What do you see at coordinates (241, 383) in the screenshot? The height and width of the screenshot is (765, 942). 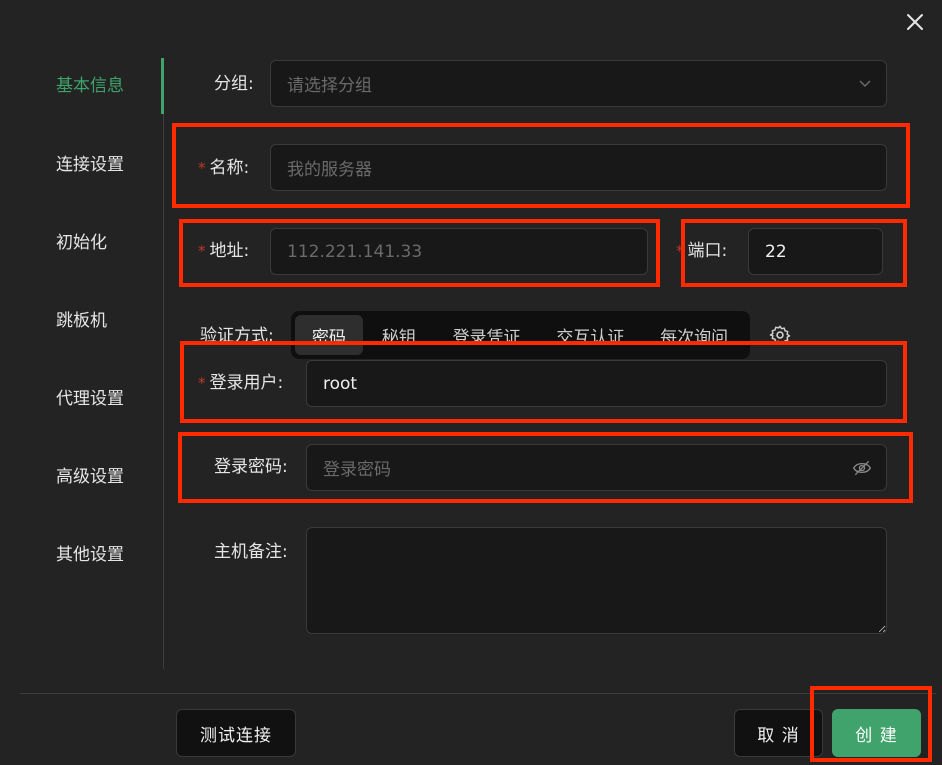 I see `username-label: * 登录用户:` at bounding box center [241, 383].